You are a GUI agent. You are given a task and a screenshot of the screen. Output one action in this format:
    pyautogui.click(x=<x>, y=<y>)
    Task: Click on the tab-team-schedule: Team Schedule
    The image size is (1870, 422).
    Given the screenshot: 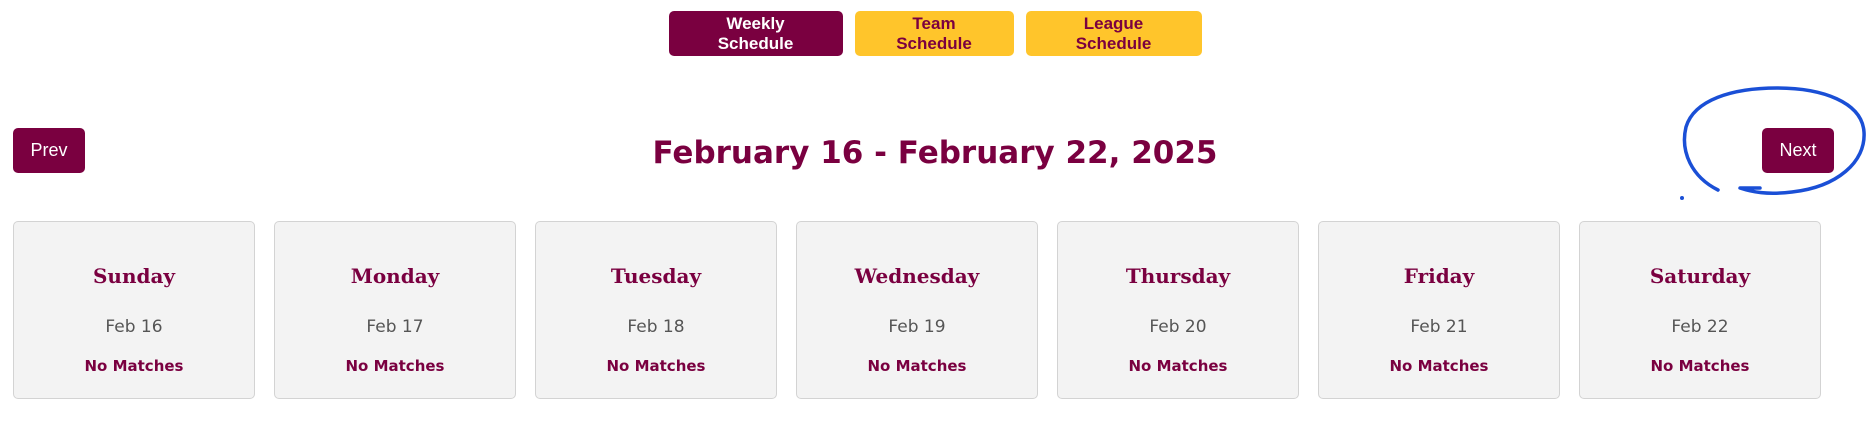 What is the action you would take?
    pyautogui.click(x=934, y=33)
    